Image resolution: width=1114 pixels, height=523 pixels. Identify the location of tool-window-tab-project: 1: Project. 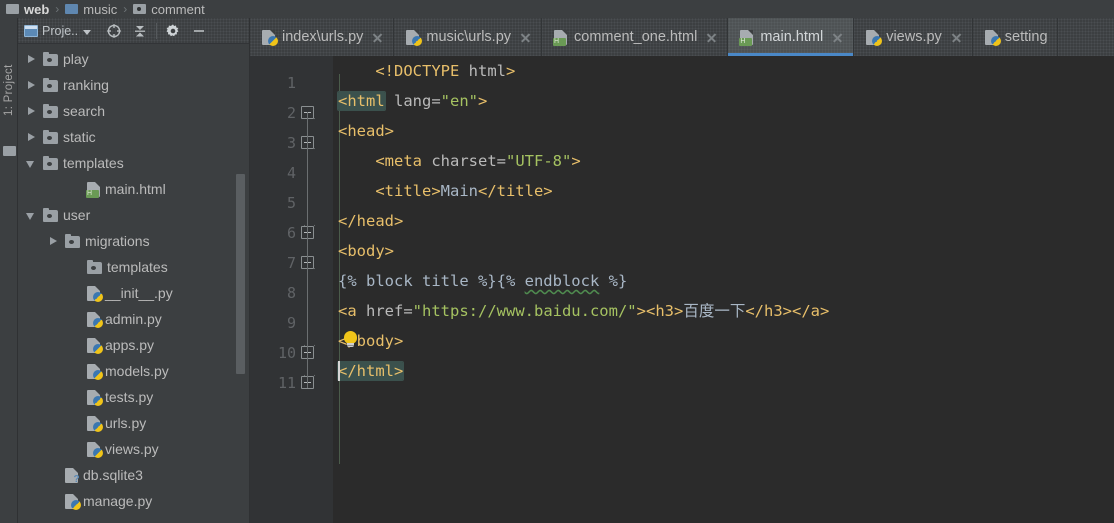
(9, 90).